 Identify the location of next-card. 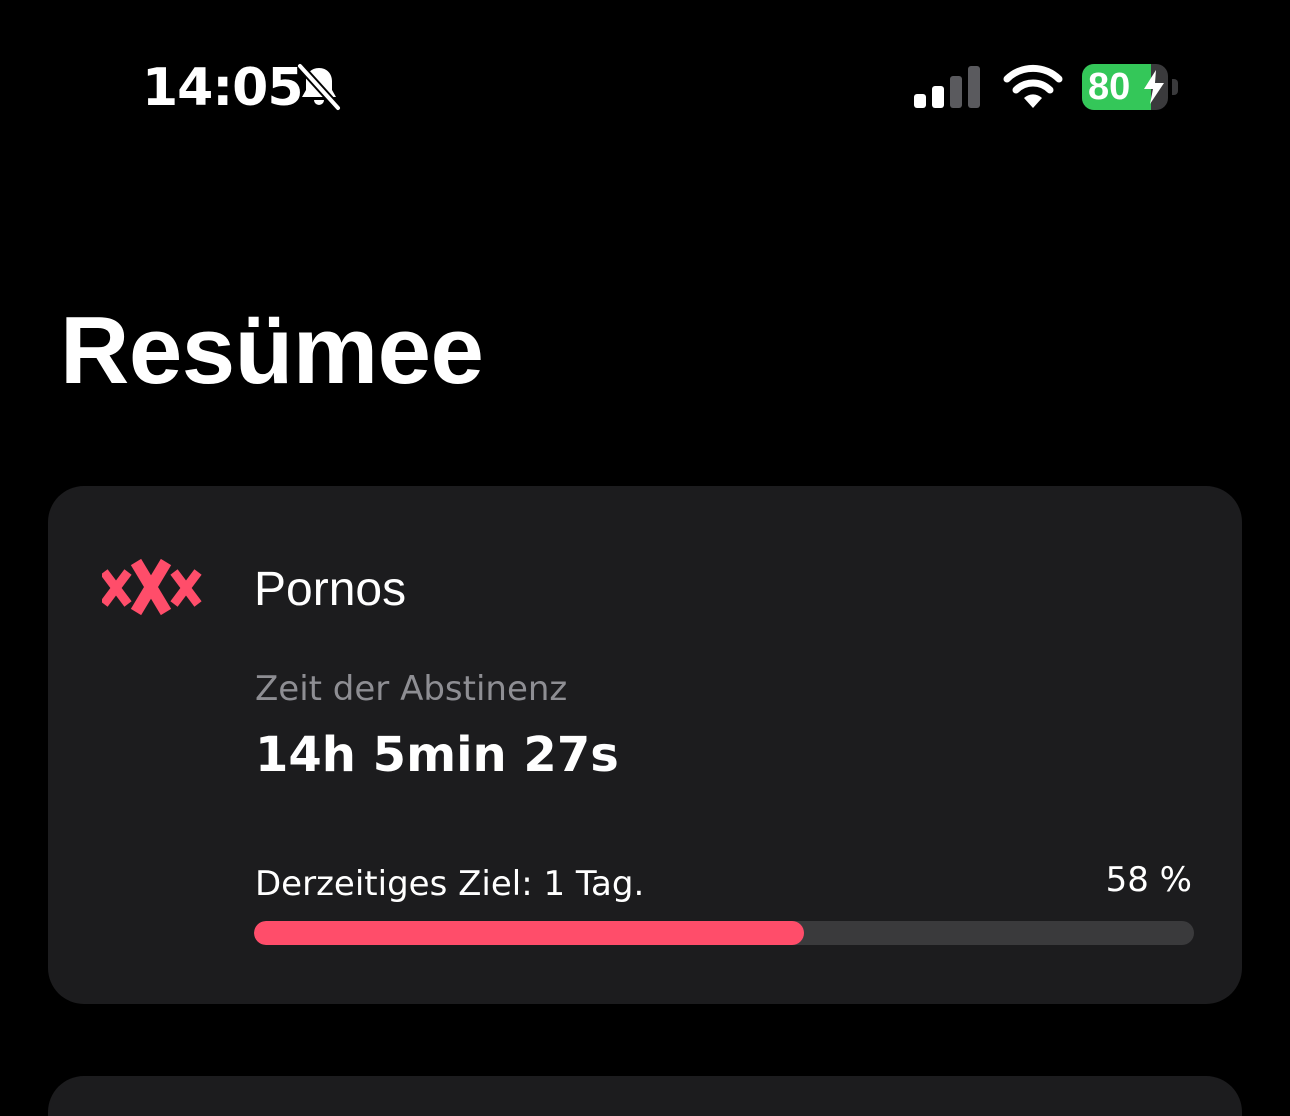
(645, 1096).